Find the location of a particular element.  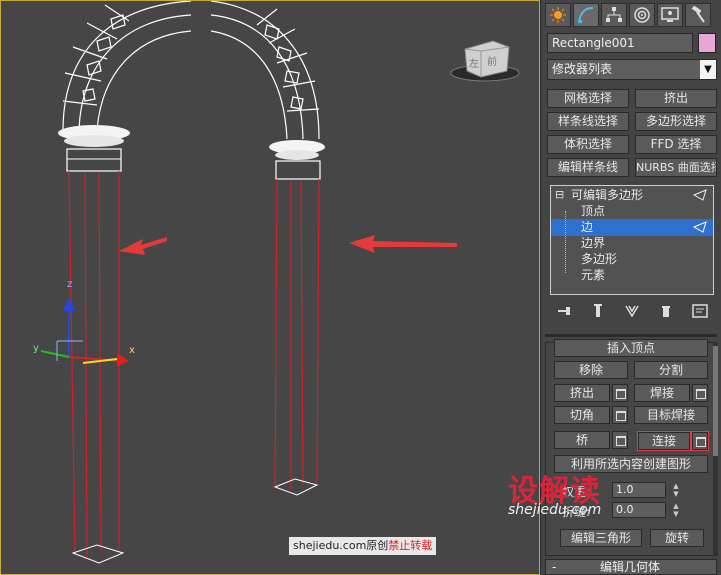

site-watermark: 设解读 shejiedu.com is located at coordinates (583, 496).